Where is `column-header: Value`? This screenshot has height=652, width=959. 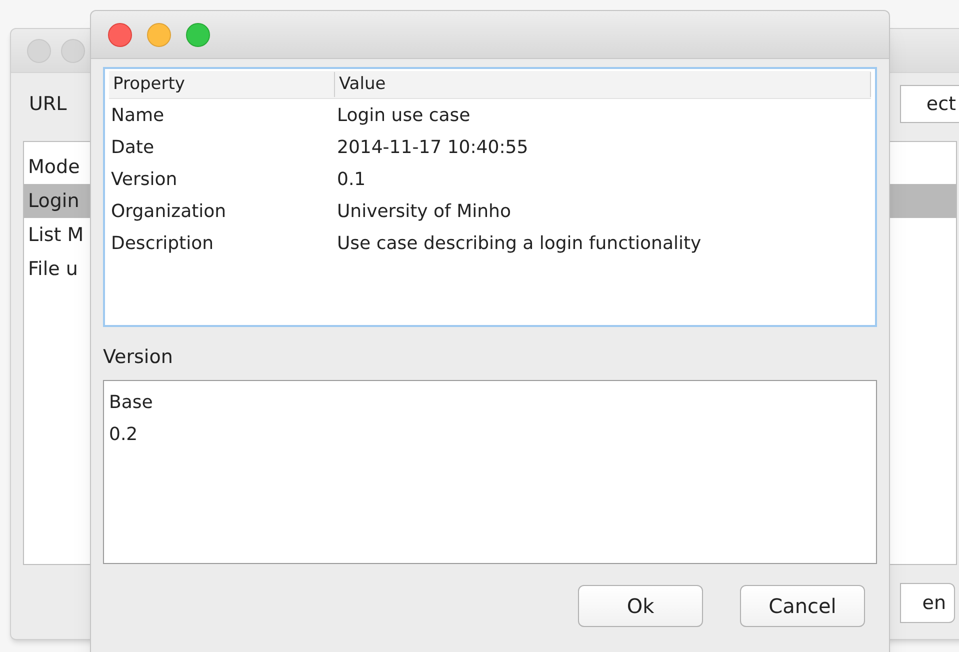 column-header: Value is located at coordinates (603, 85).